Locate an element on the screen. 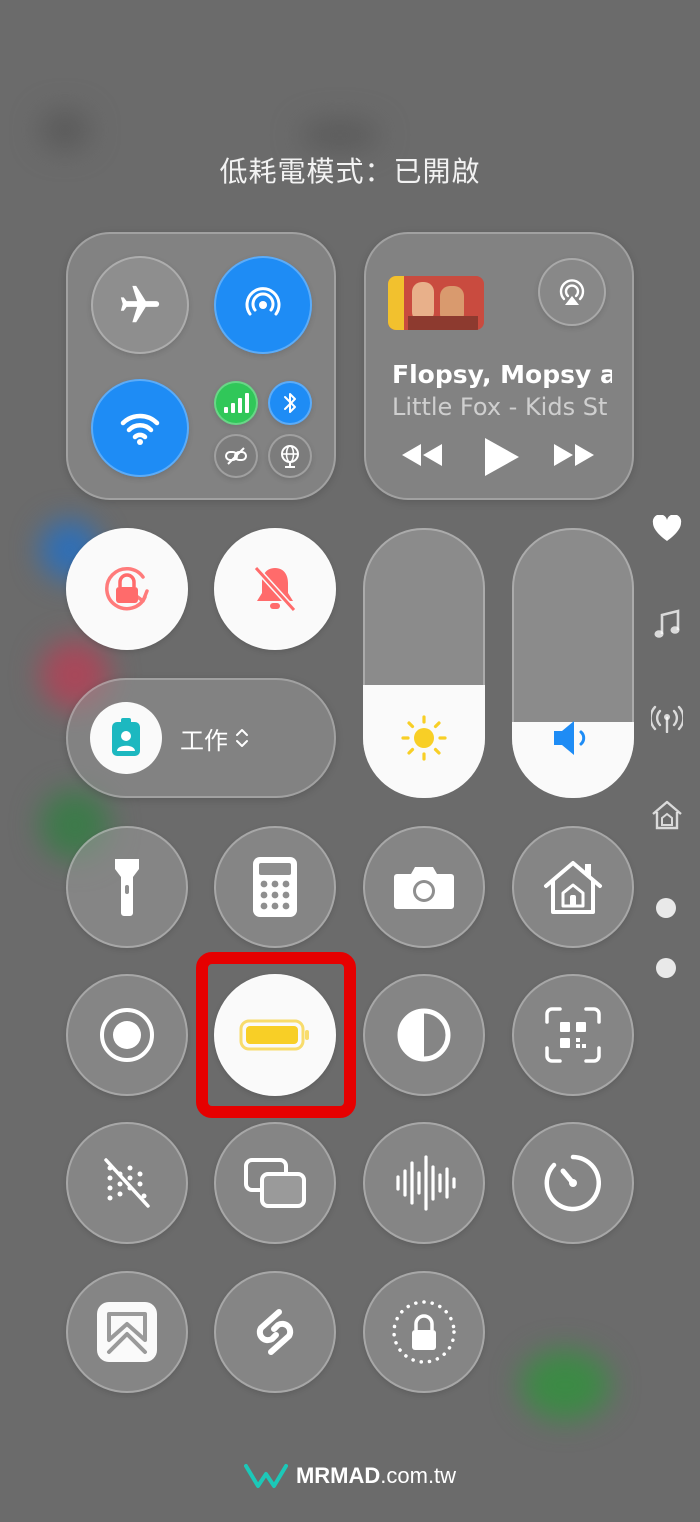 The image size is (700, 1522). fast-forward-button is located at coordinates (574, 455).